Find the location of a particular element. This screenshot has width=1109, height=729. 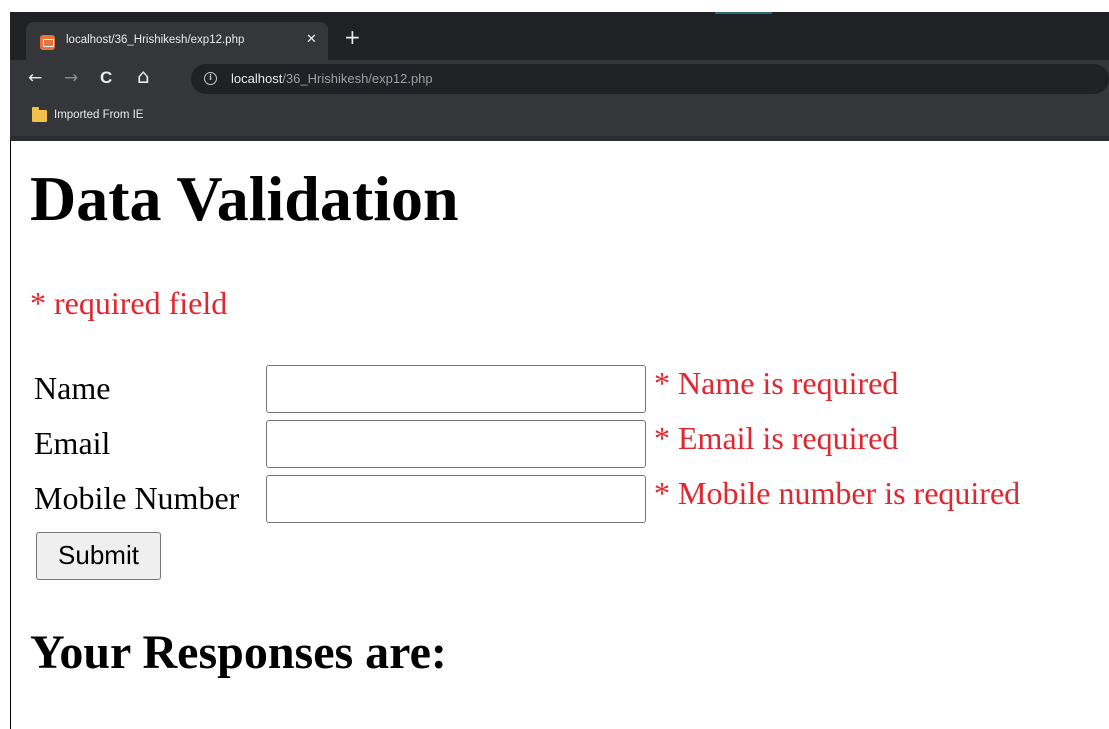

address-url: localhost/36_Hrishikesh/exp12.php is located at coordinates (332, 78).